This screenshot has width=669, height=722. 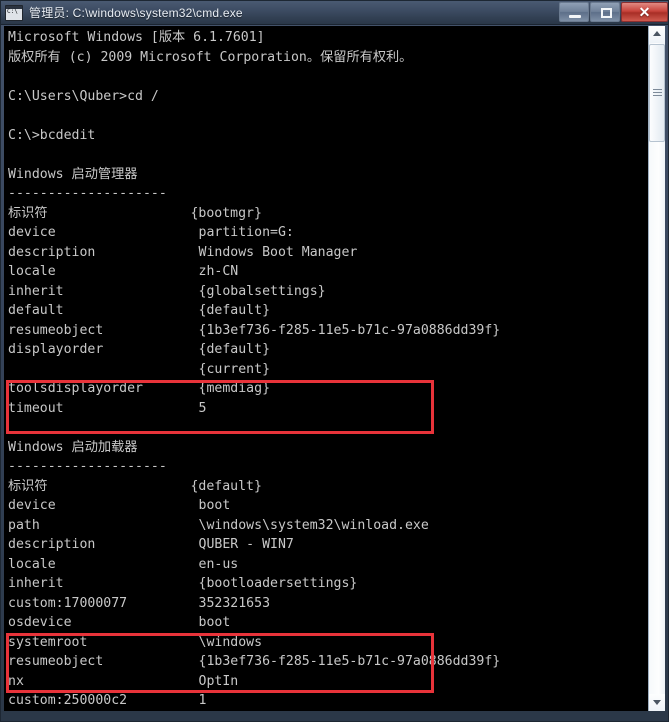 What do you see at coordinates (135, 213) in the screenshot?
I see `console-line: 标识符 {bootmgr}` at bounding box center [135, 213].